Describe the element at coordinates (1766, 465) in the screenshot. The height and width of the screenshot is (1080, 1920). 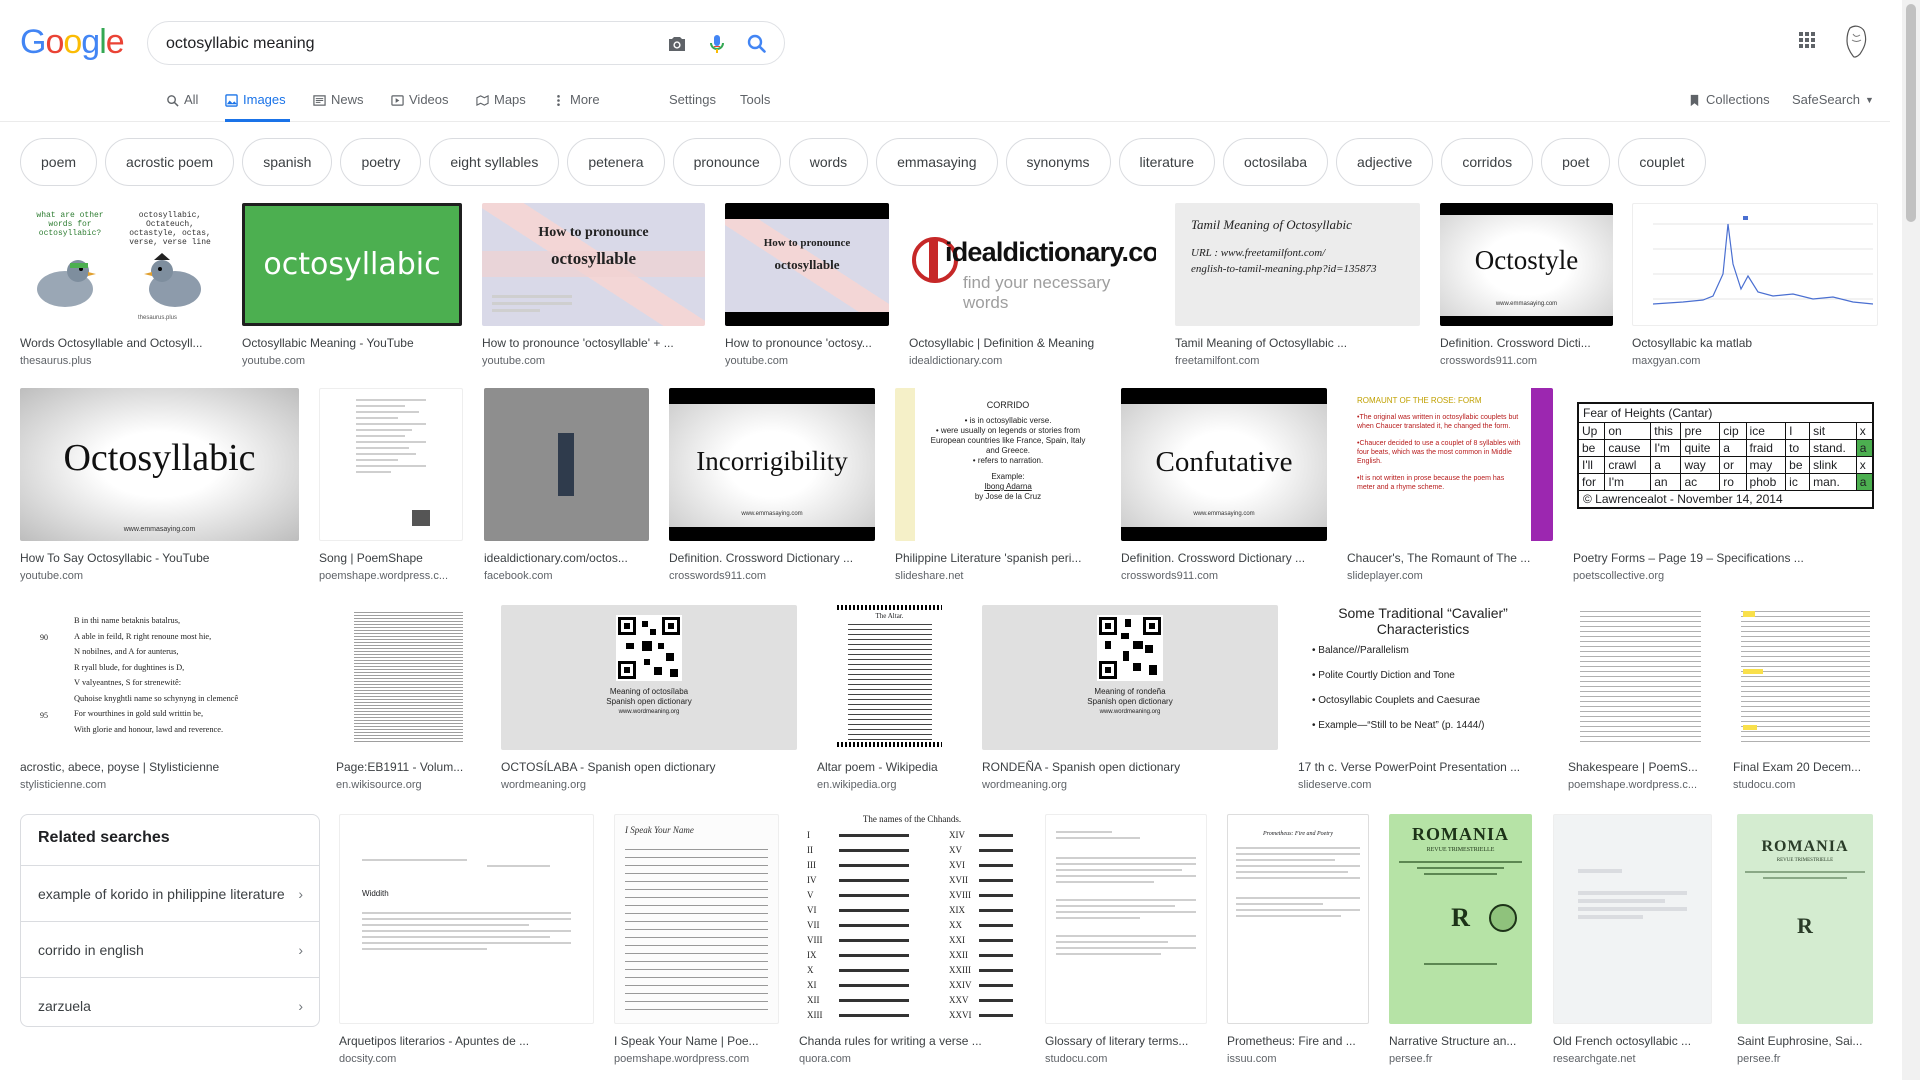
I see `table-cell: may` at that location.